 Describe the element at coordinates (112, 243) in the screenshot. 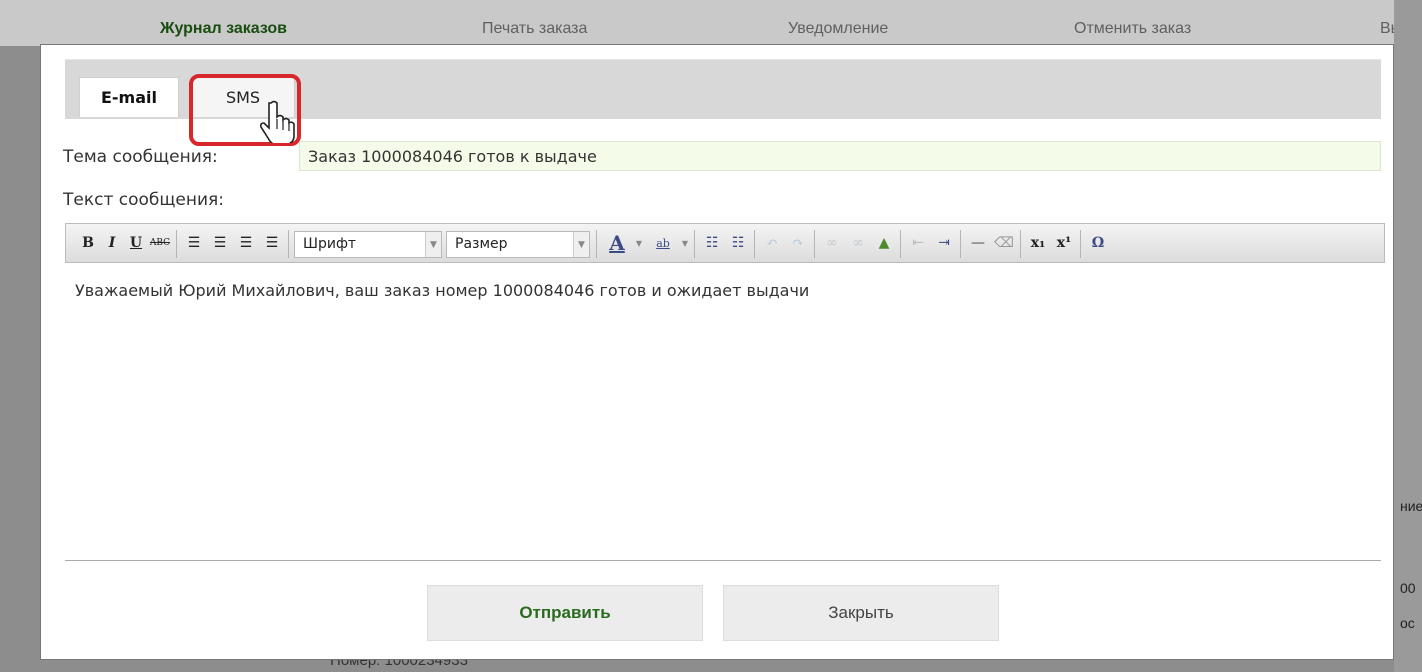

I see `italic-icon: I` at that location.